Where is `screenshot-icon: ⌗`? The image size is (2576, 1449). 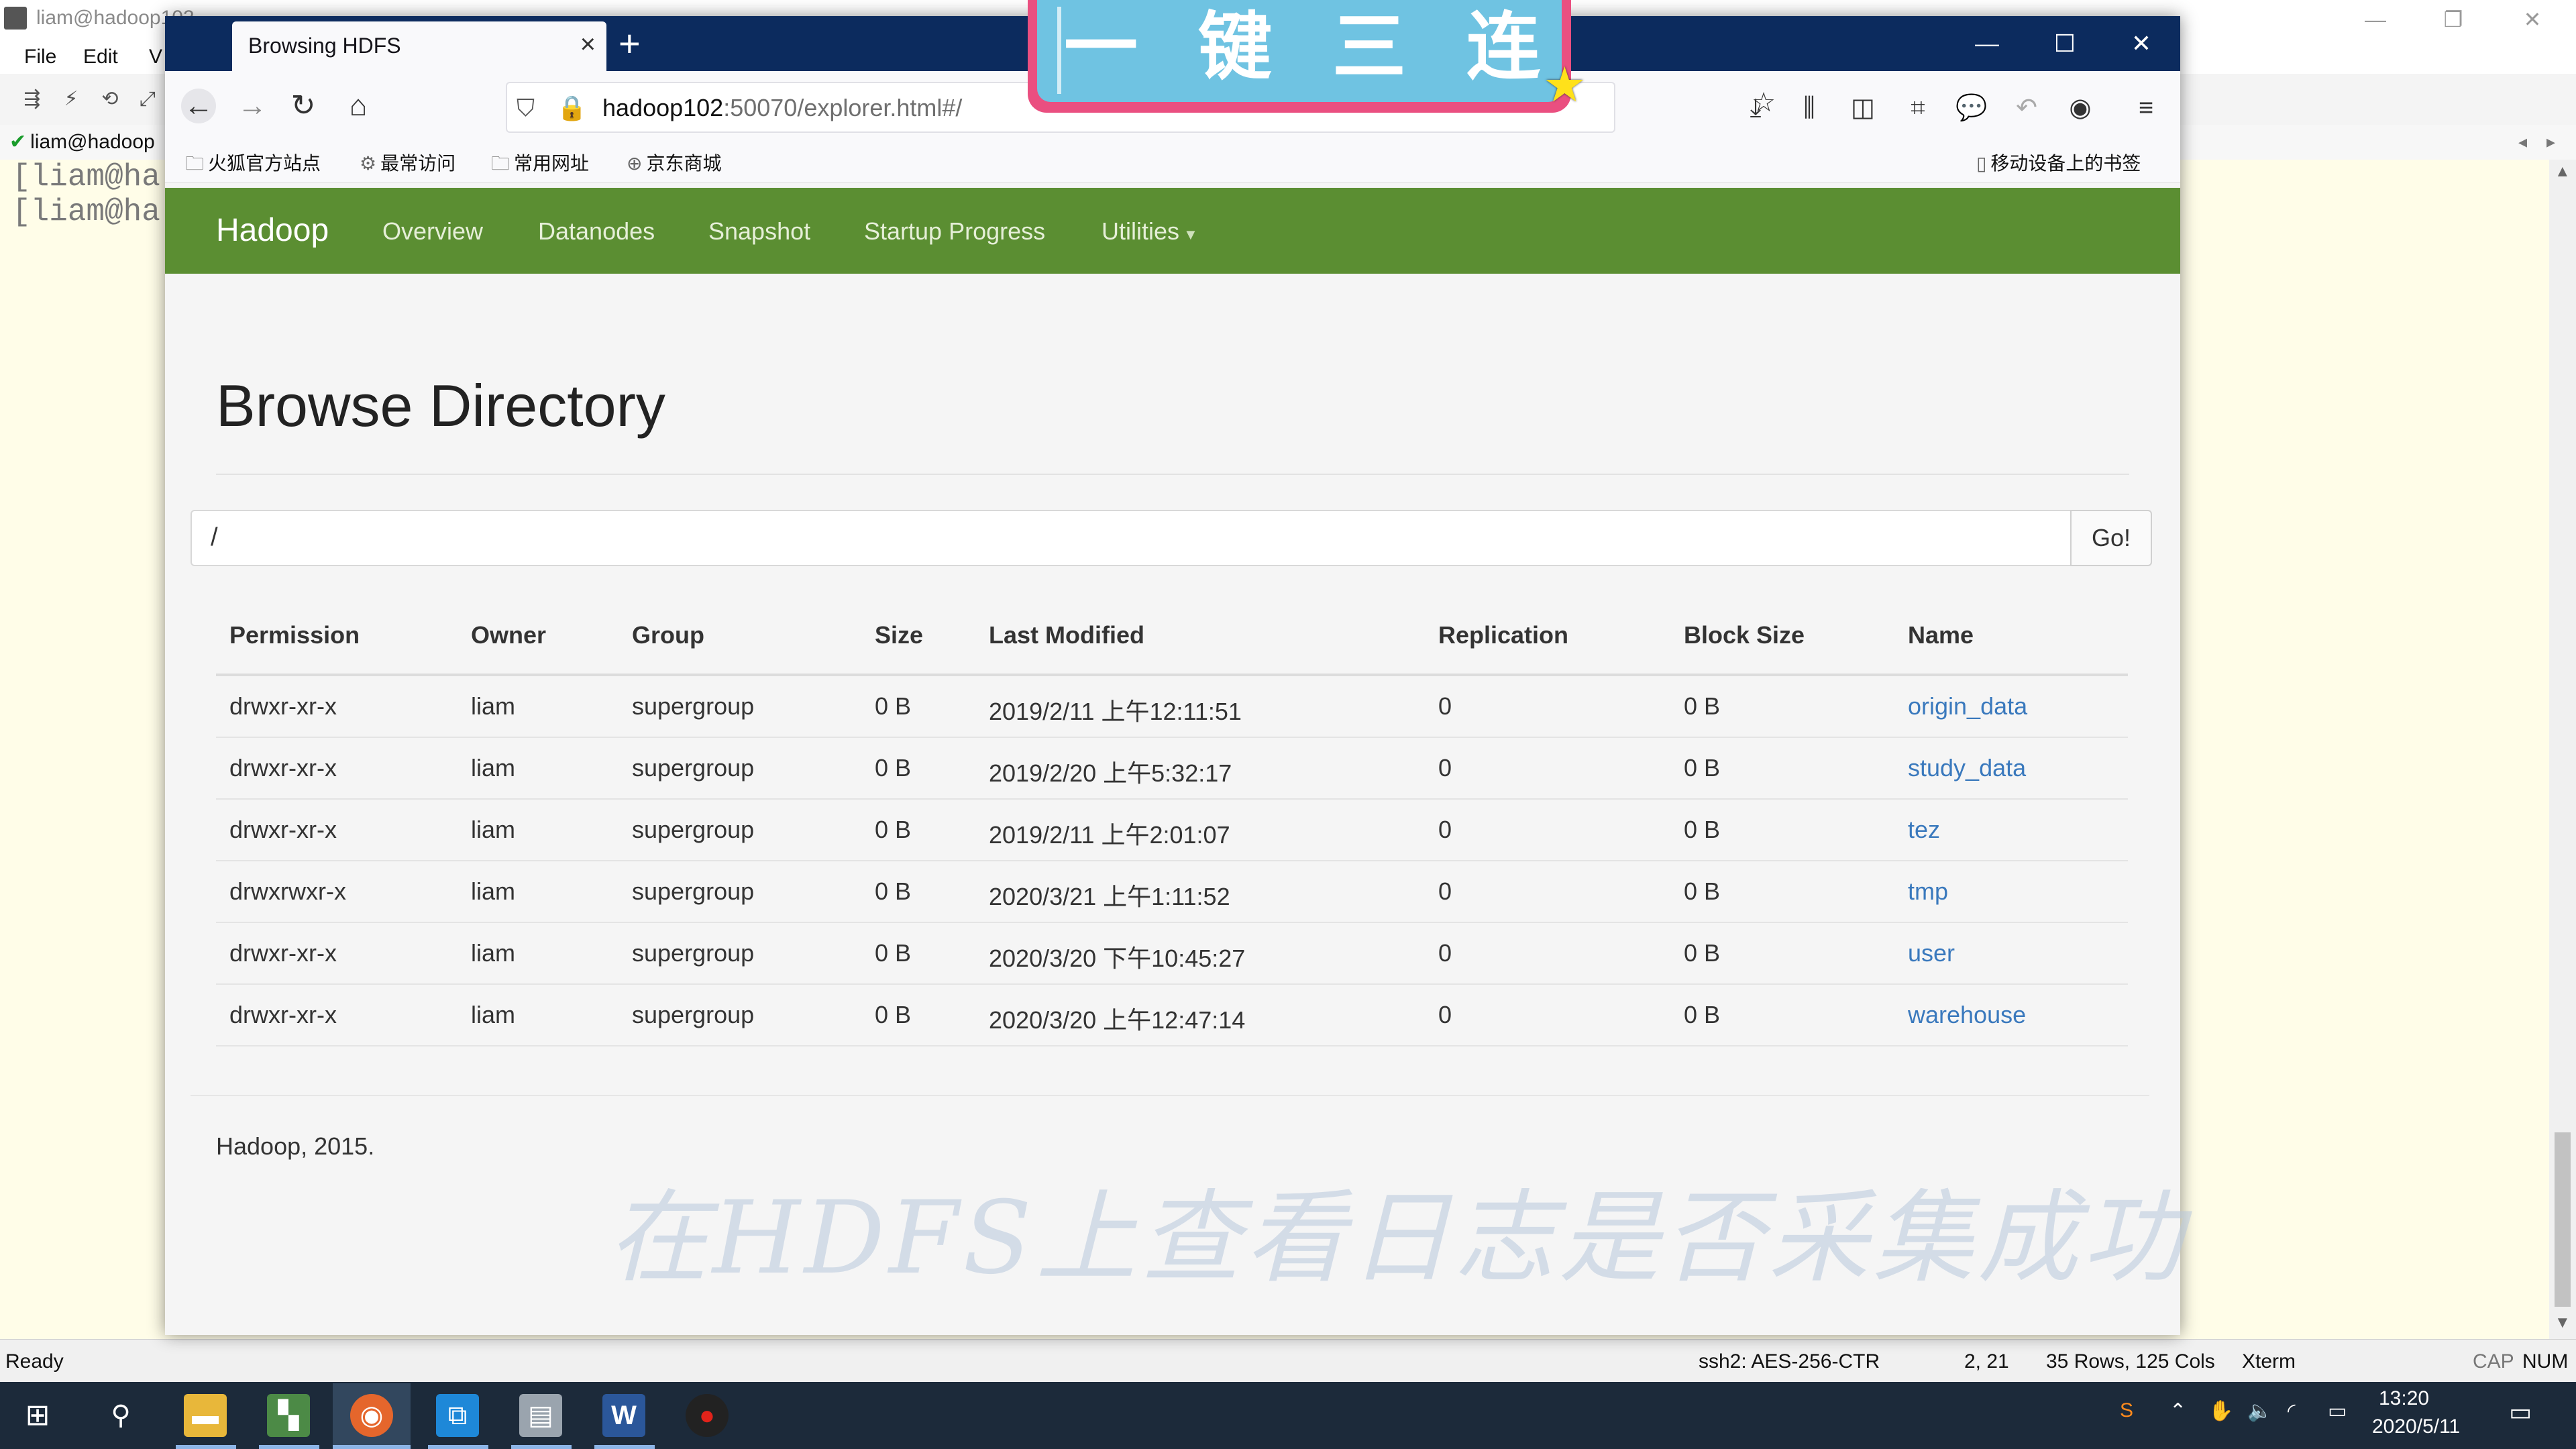 screenshot-icon: ⌗ is located at coordinates (1918, 108).